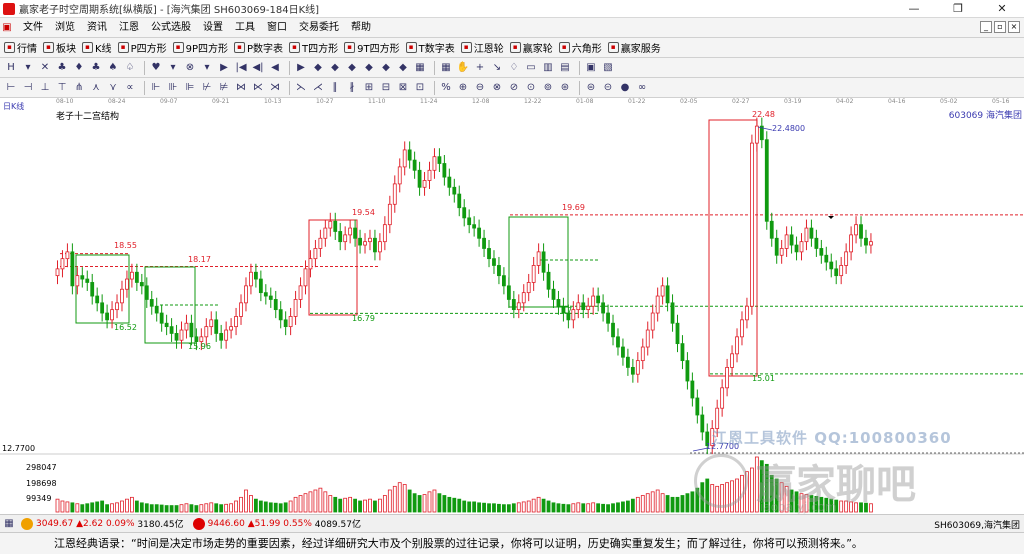 Image resolution: width=1024 pixels, height=554 pixels. What do you see at coordinates (531, 47) in the screenshot?
I see `toolbar-item-wheel2: ▪ 赢家轮` at bounding box center [531, 47].